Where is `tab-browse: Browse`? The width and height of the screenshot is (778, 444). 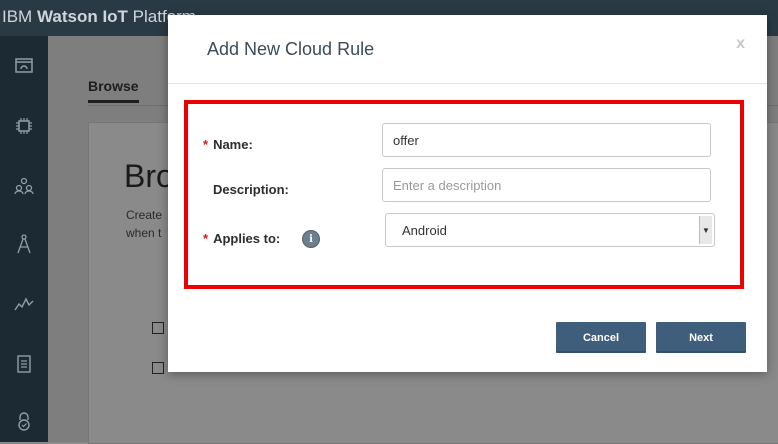 tab-browse: Browse is located at coordinates (113, 90).